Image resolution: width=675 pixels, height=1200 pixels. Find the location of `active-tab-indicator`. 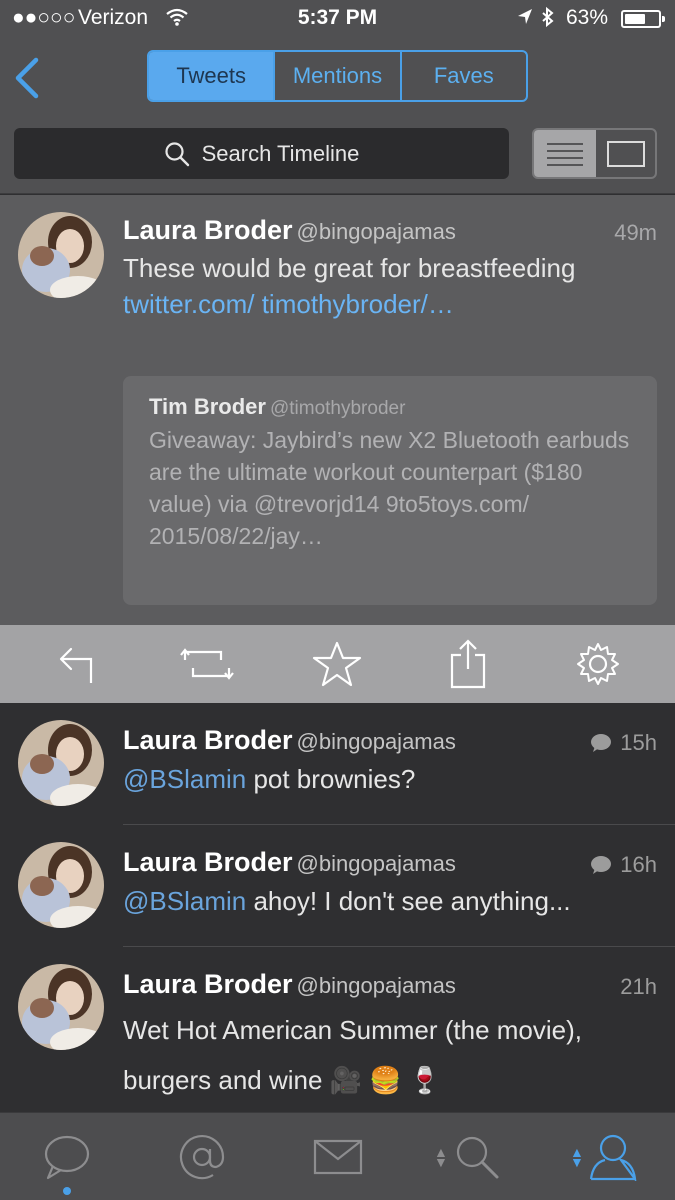

active-tab-indicator is located at coordinates (67, 1191).